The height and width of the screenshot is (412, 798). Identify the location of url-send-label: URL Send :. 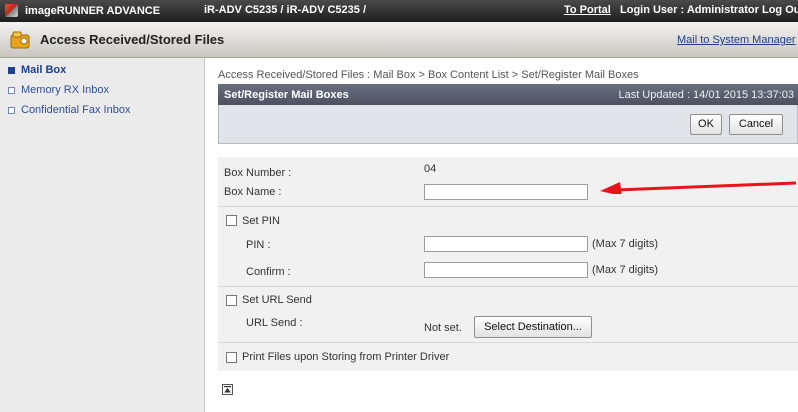
(274, 323).